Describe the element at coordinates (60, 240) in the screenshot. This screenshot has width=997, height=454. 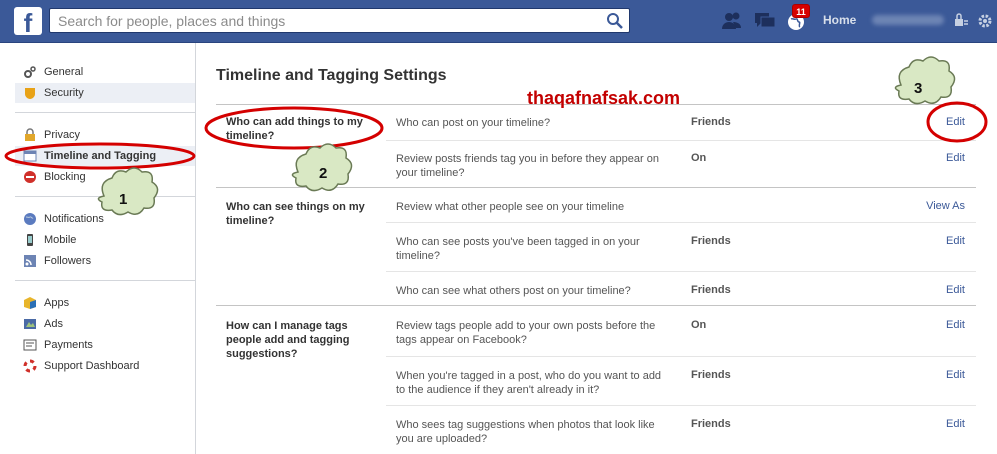
I see `sidebar-item-label: Mobile` at that location.